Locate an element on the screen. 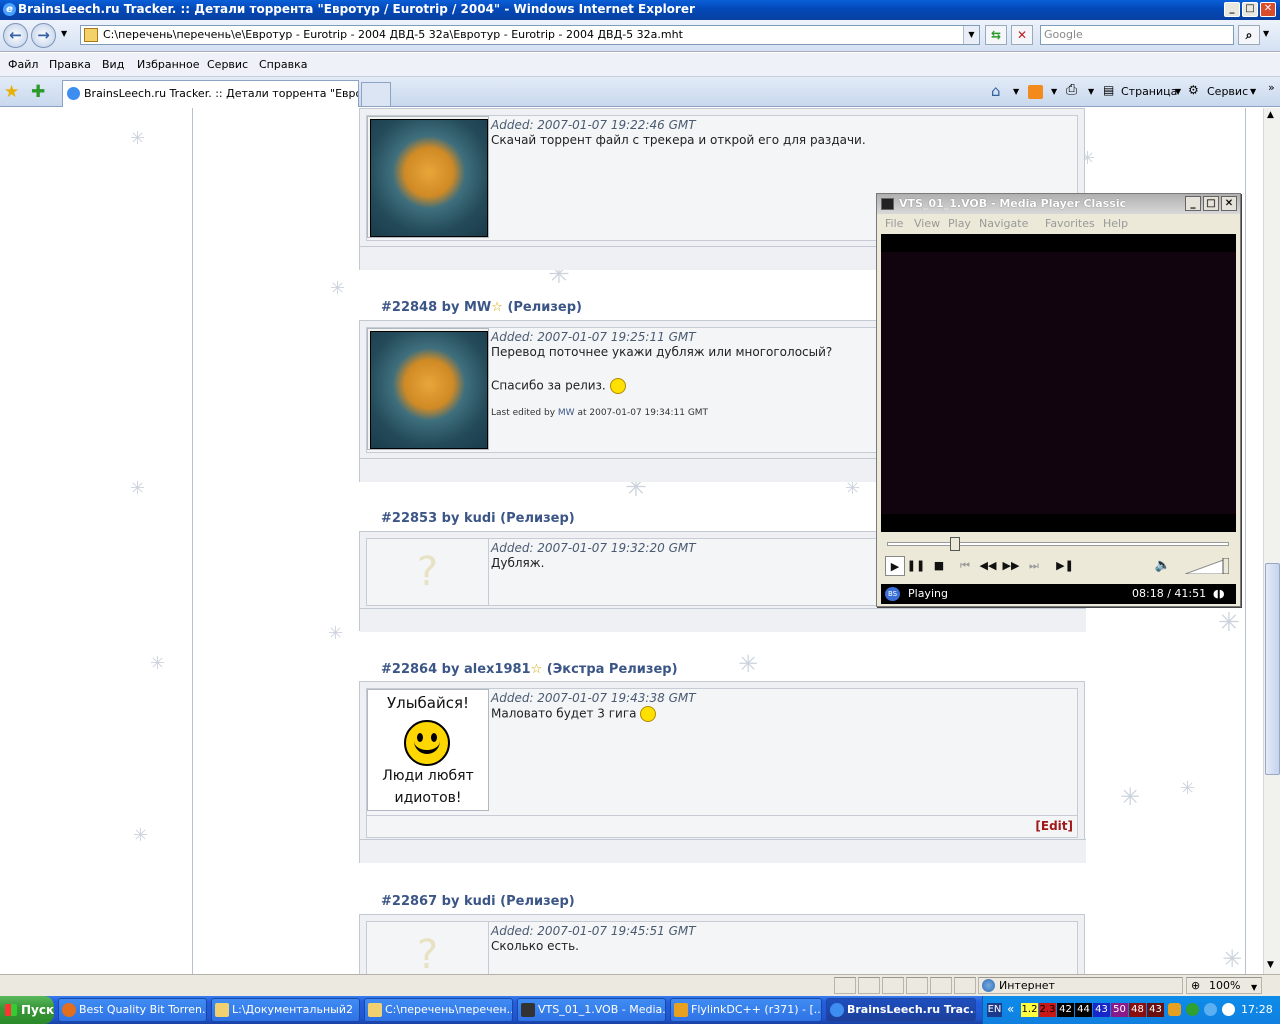 Image resolution: width=1280 pixels, height=1024 pixels. print-icon: ⎙ is located at coordinates (1071, 90).